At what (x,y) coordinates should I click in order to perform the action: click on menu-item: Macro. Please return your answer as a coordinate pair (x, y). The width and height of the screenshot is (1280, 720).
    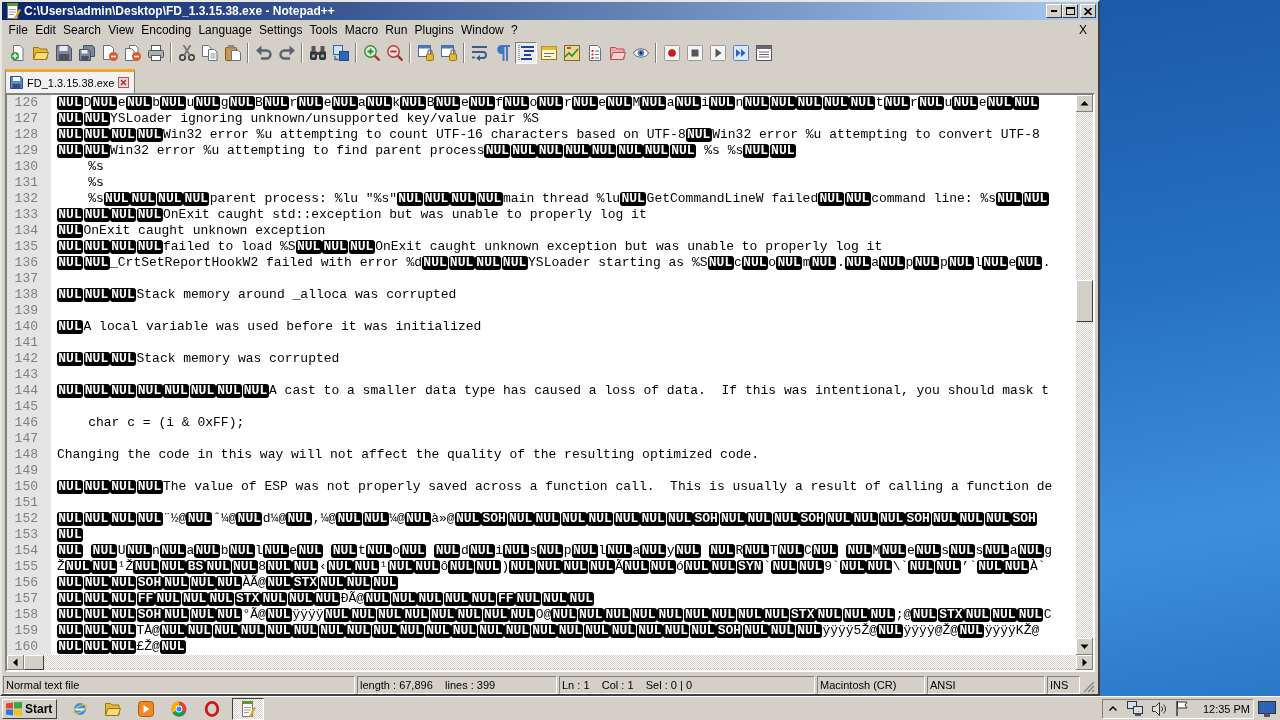
    Looking at the image, I should click on (361, 30).